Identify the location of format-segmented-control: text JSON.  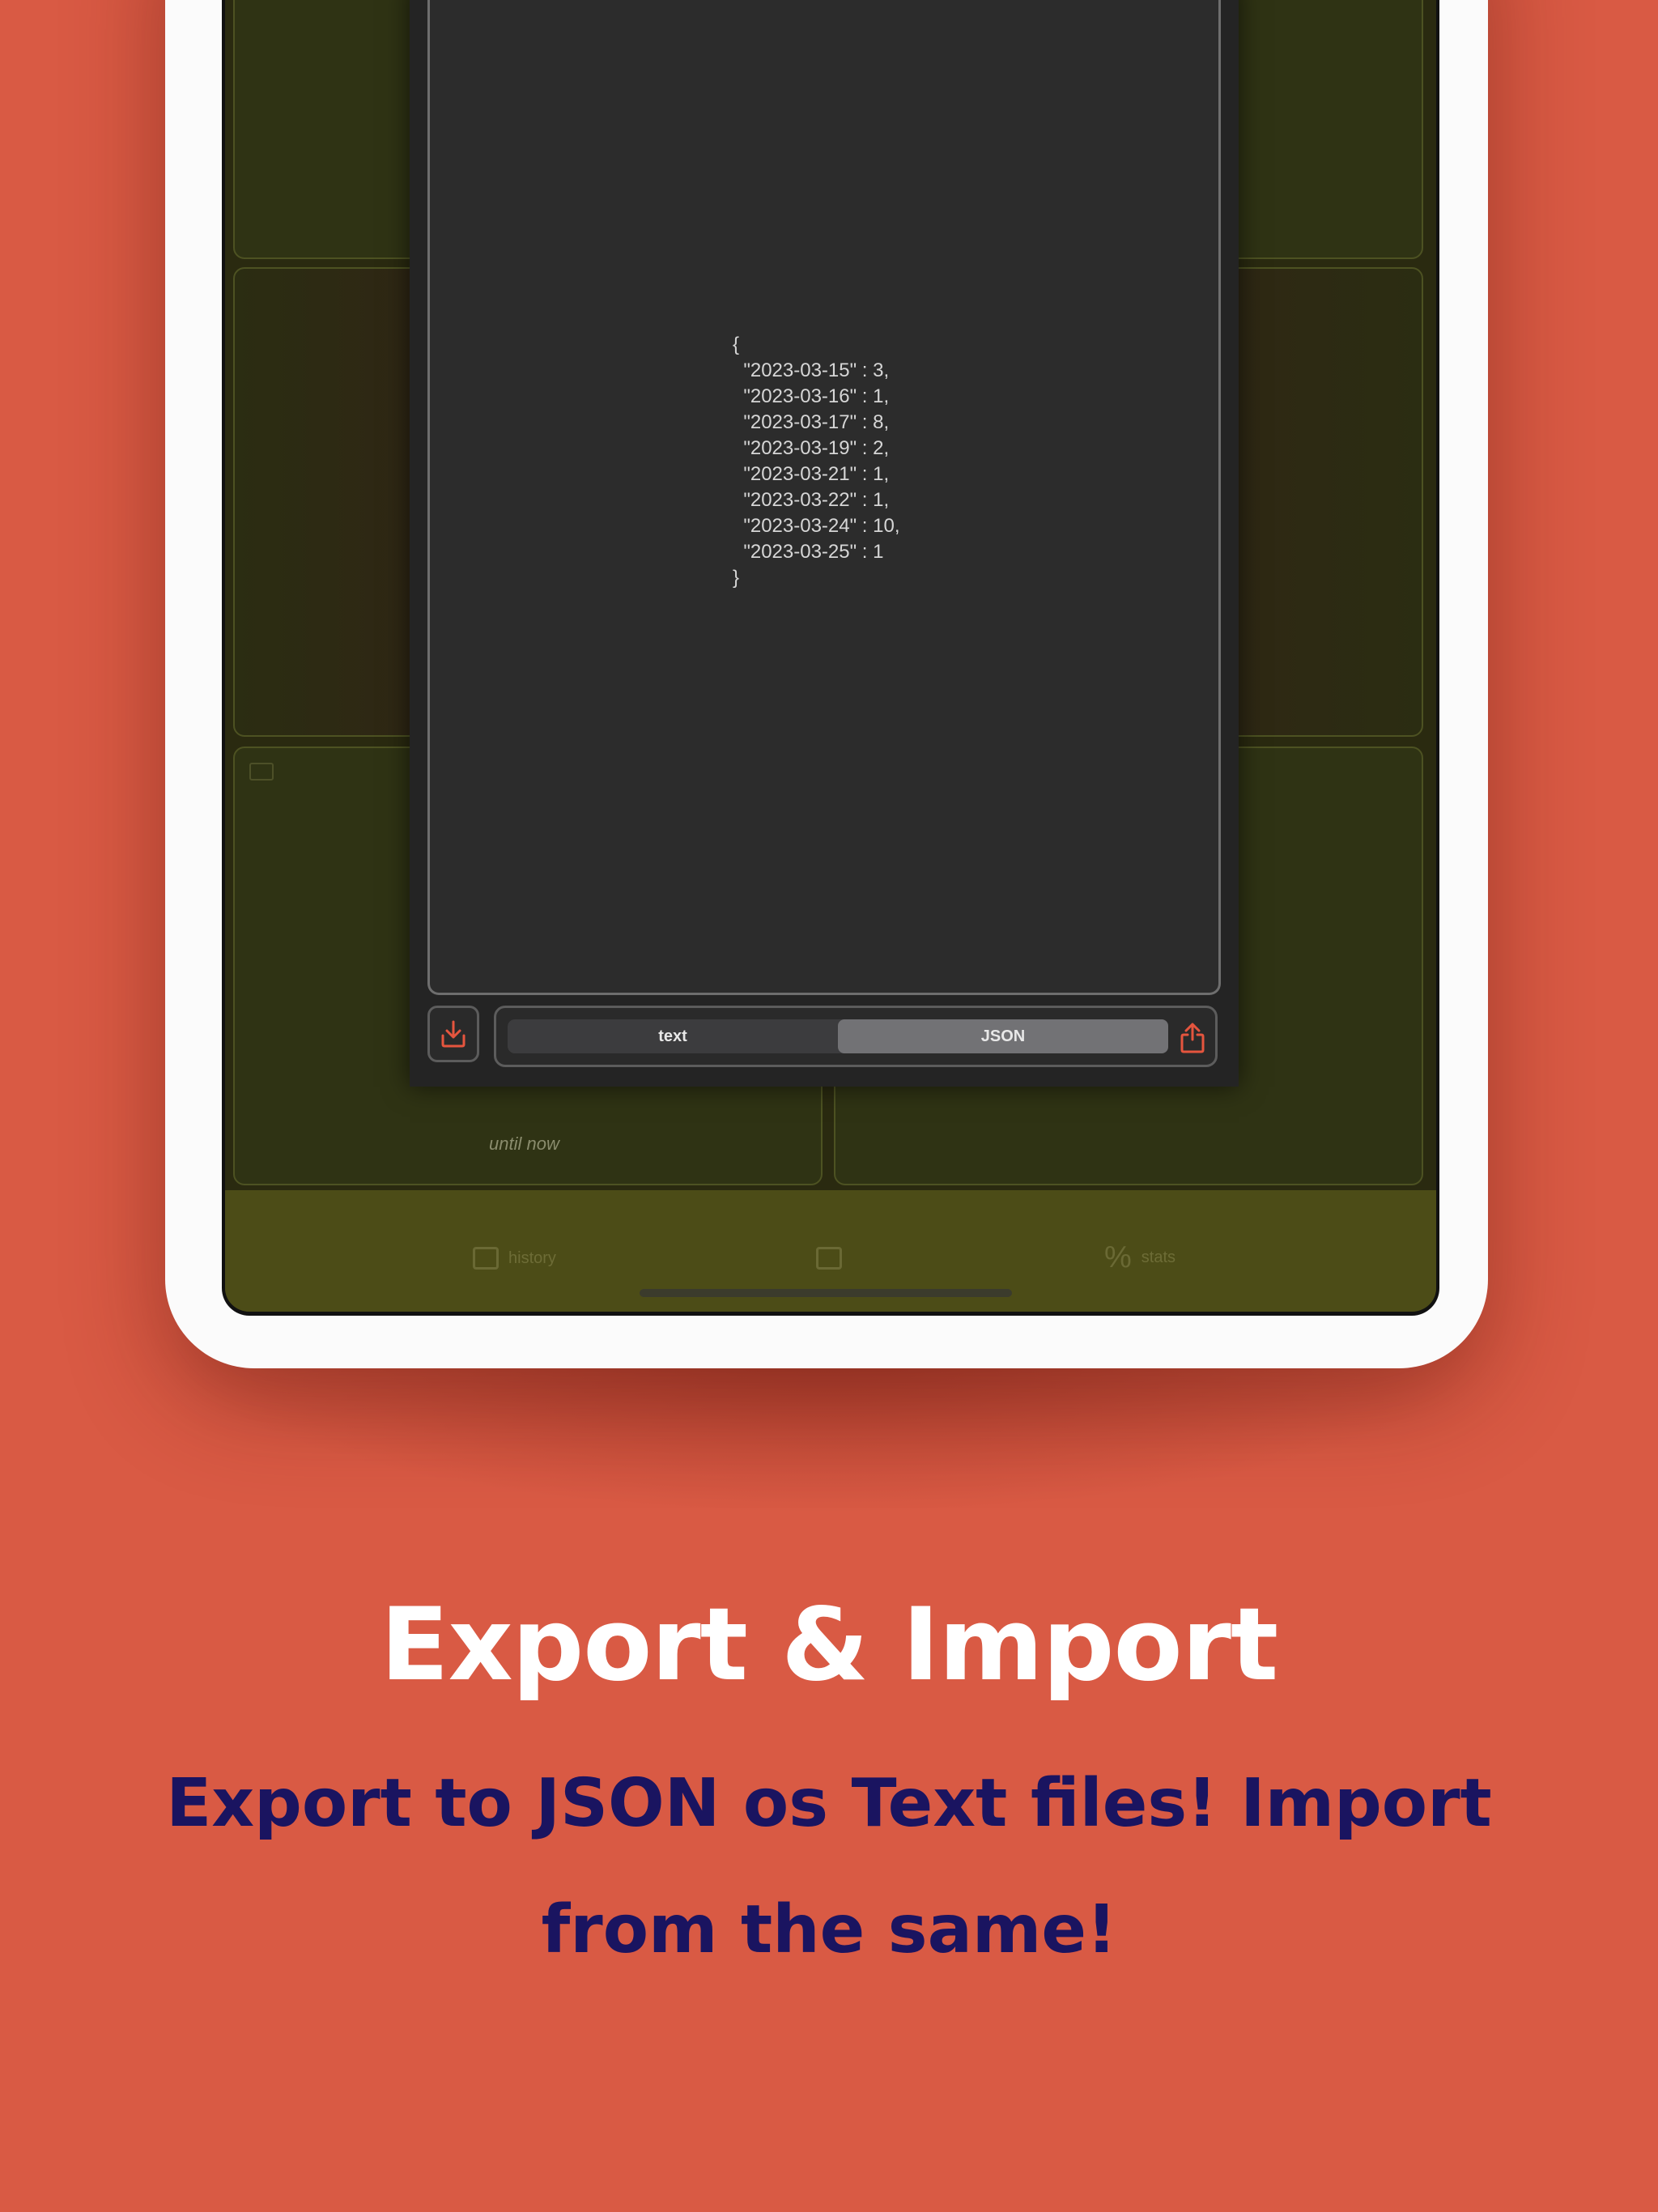
(838, 1036).